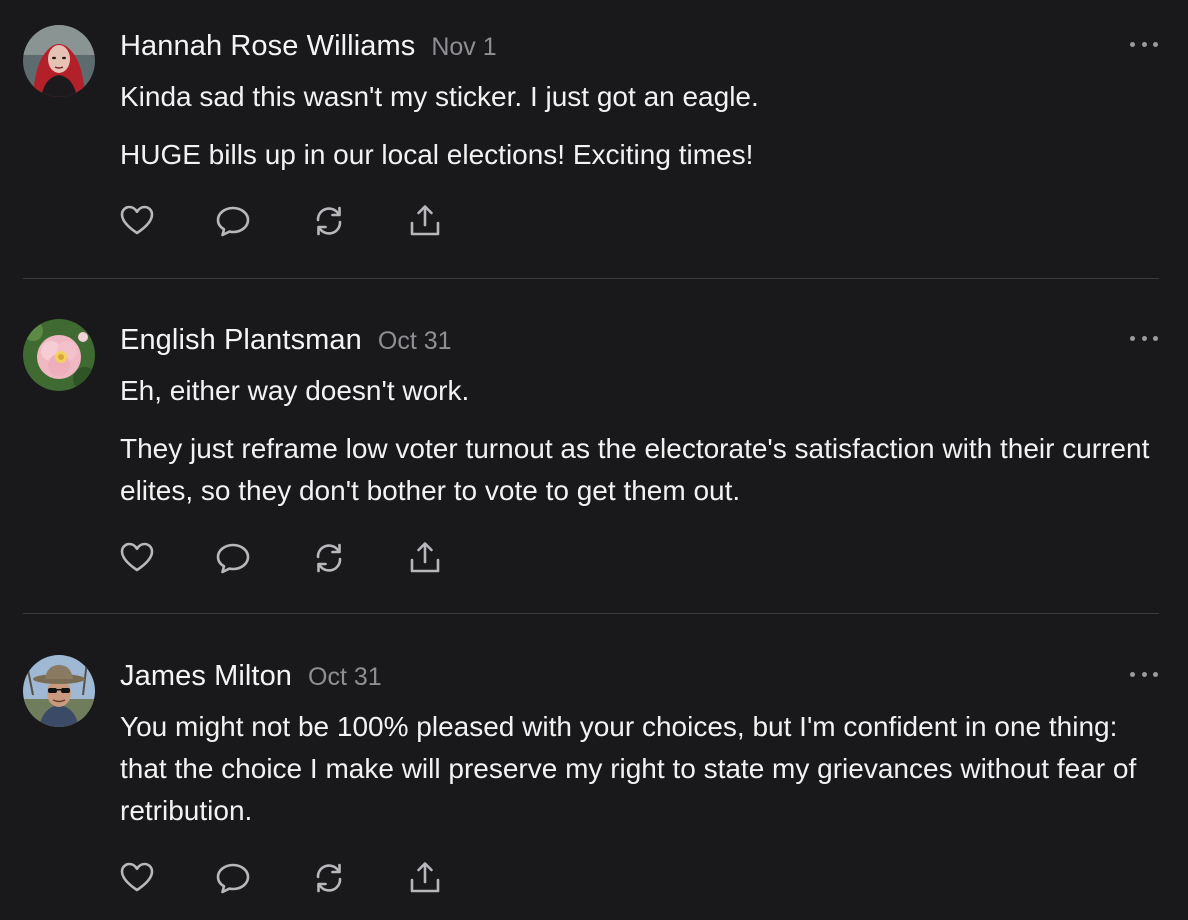 This screenshot has height=920, width=1188. Describe the element at coordinates (295, 390) in the screenshot. I see `comment-paragraph: Eh, either way doesn't work.` at that location.